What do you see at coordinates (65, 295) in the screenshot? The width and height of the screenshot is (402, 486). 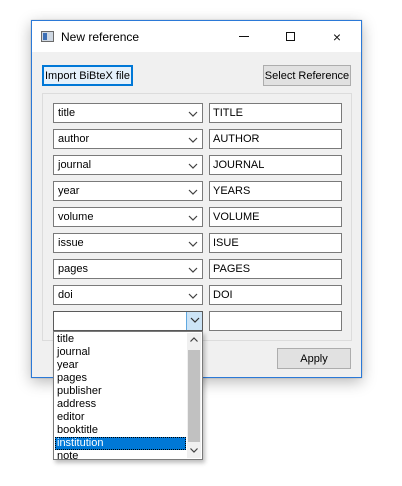 I see `combo-selected-value: doi` at bounding box center [65, 295].